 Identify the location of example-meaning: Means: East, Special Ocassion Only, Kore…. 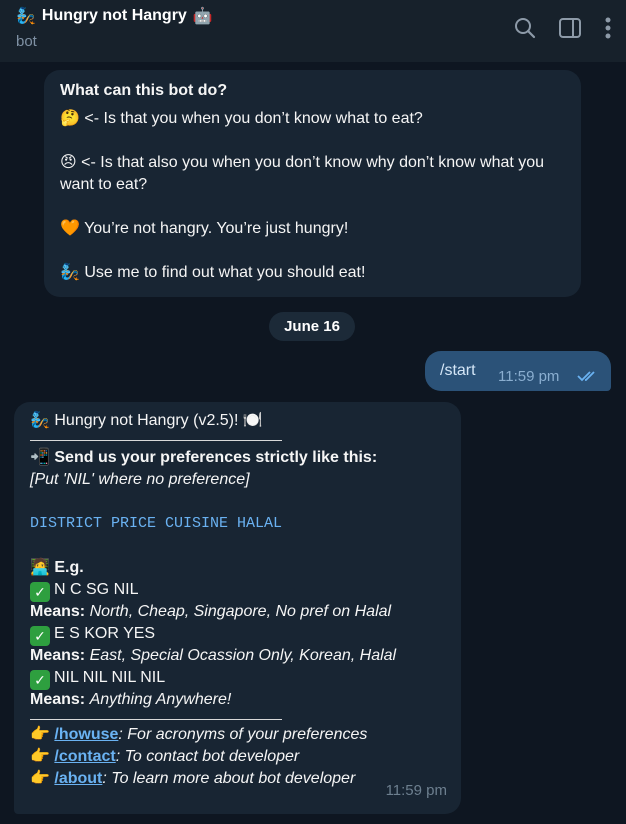
(213, 655).